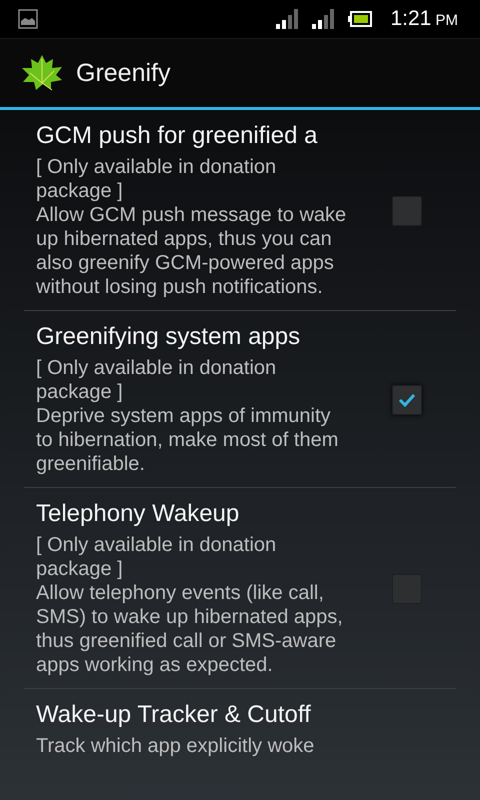  I want to click on leaf-icon, so click(42, 73).